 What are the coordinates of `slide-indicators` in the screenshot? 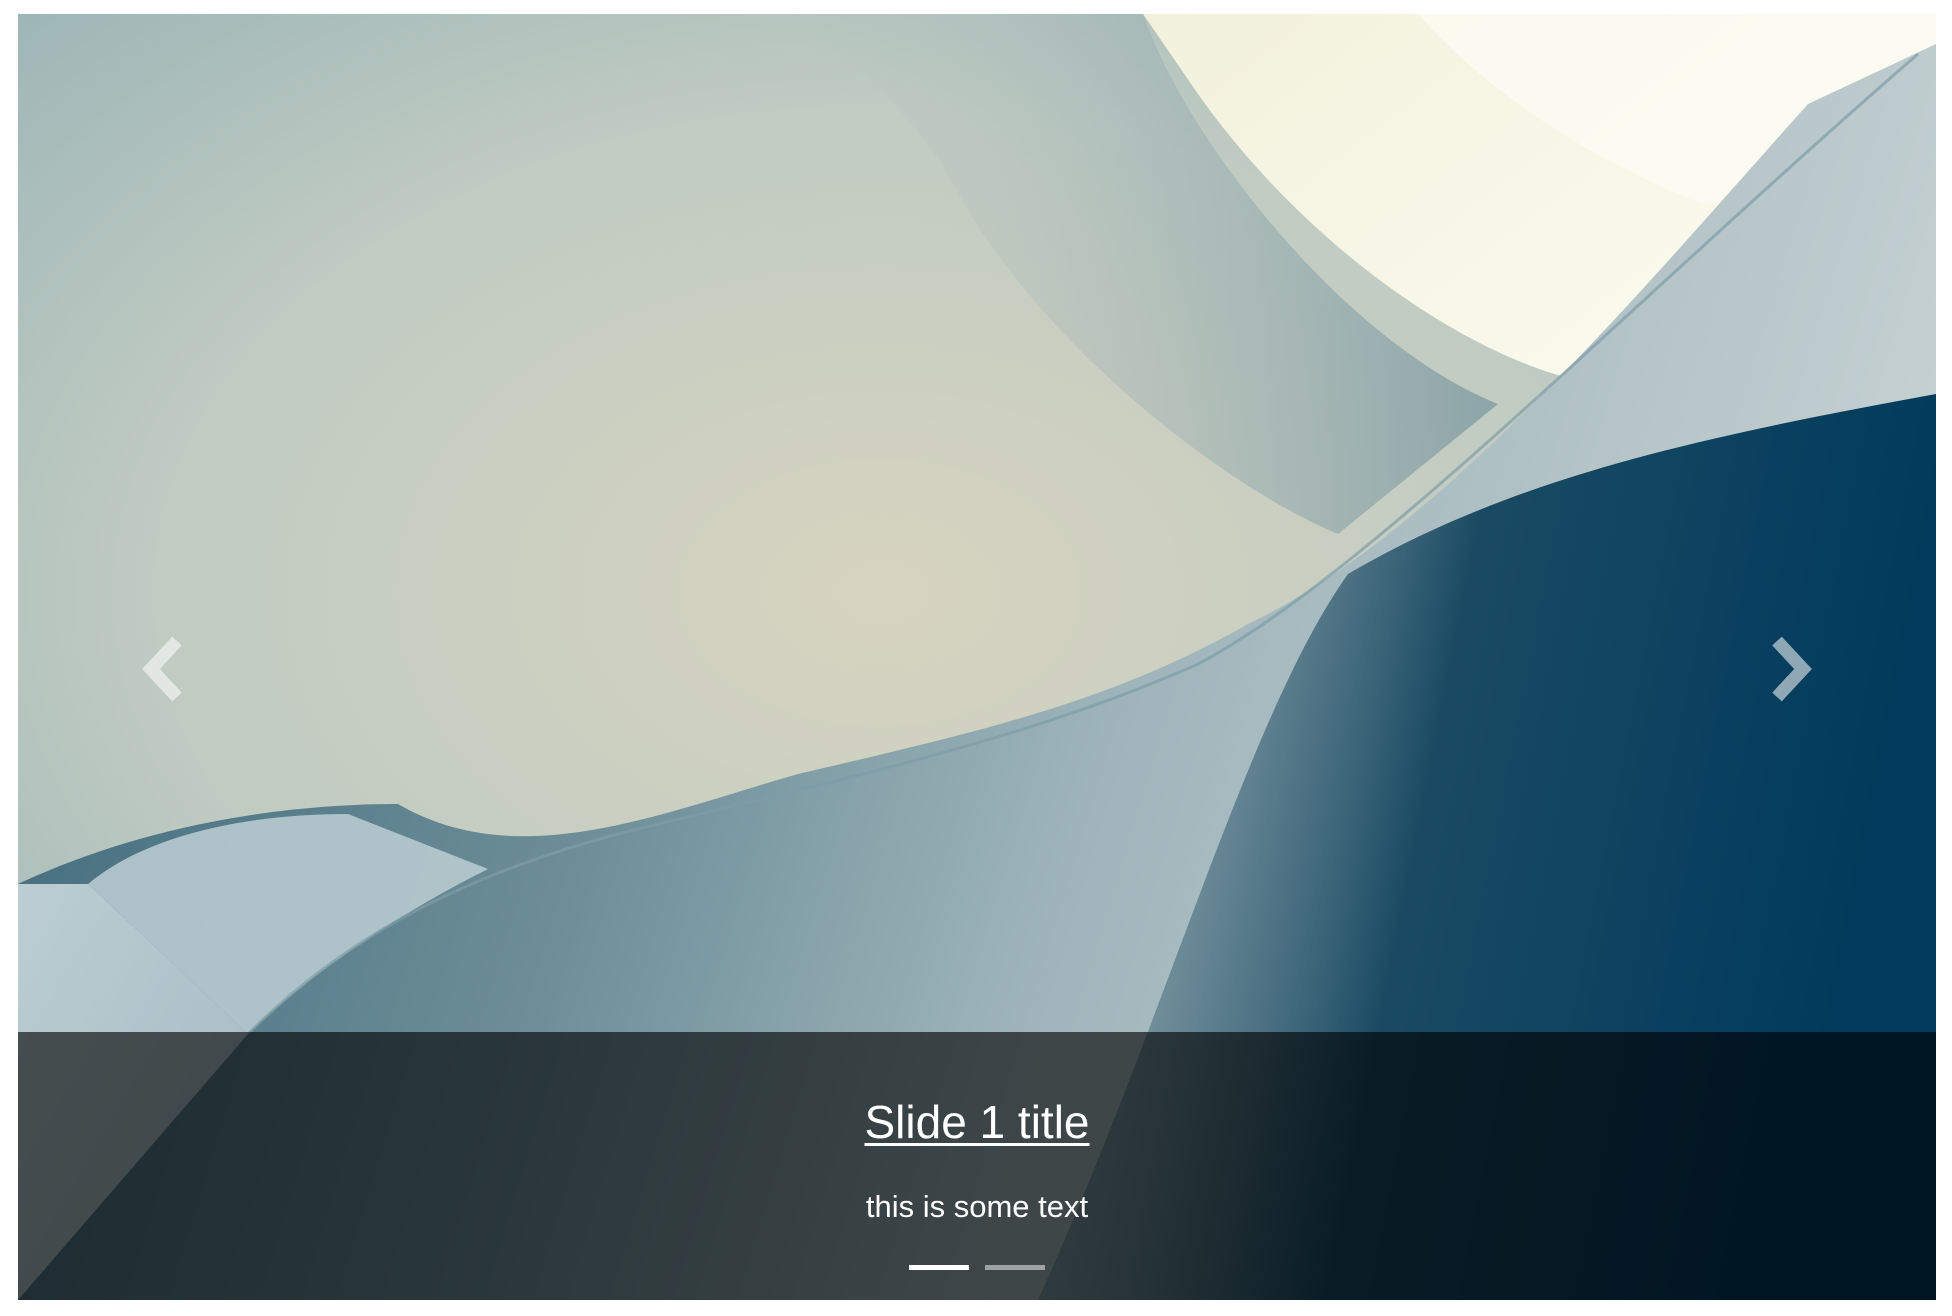 It's located at (977, 1267).